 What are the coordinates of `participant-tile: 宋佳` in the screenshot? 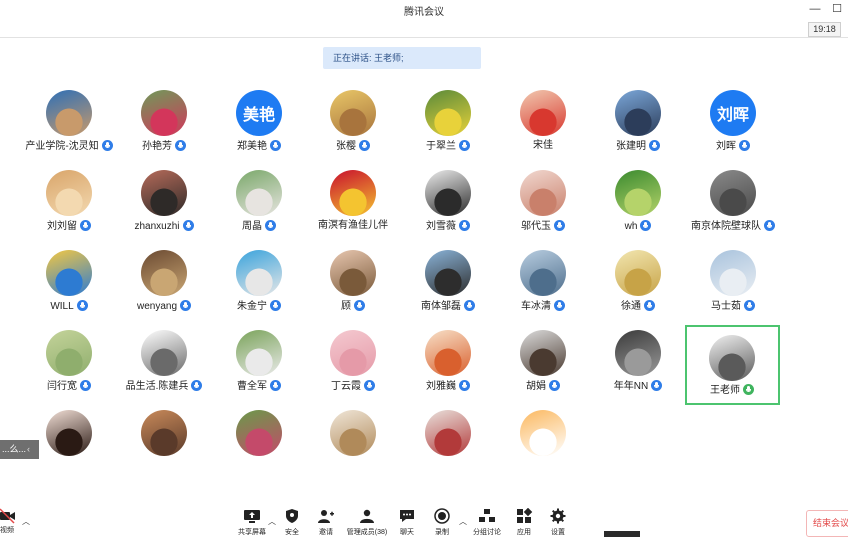 It's located at (543, 130).